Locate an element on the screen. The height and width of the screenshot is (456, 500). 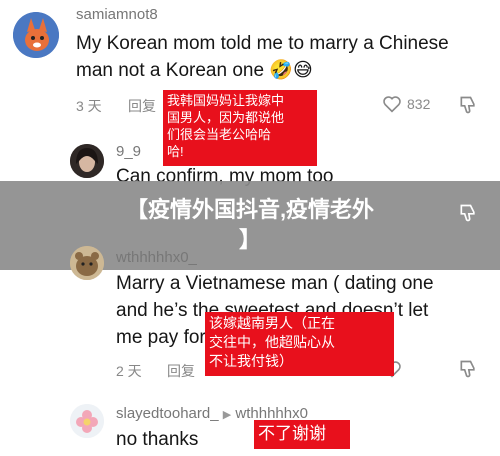
comment-username: samiamnot8 is located at coordinates (117, 14).